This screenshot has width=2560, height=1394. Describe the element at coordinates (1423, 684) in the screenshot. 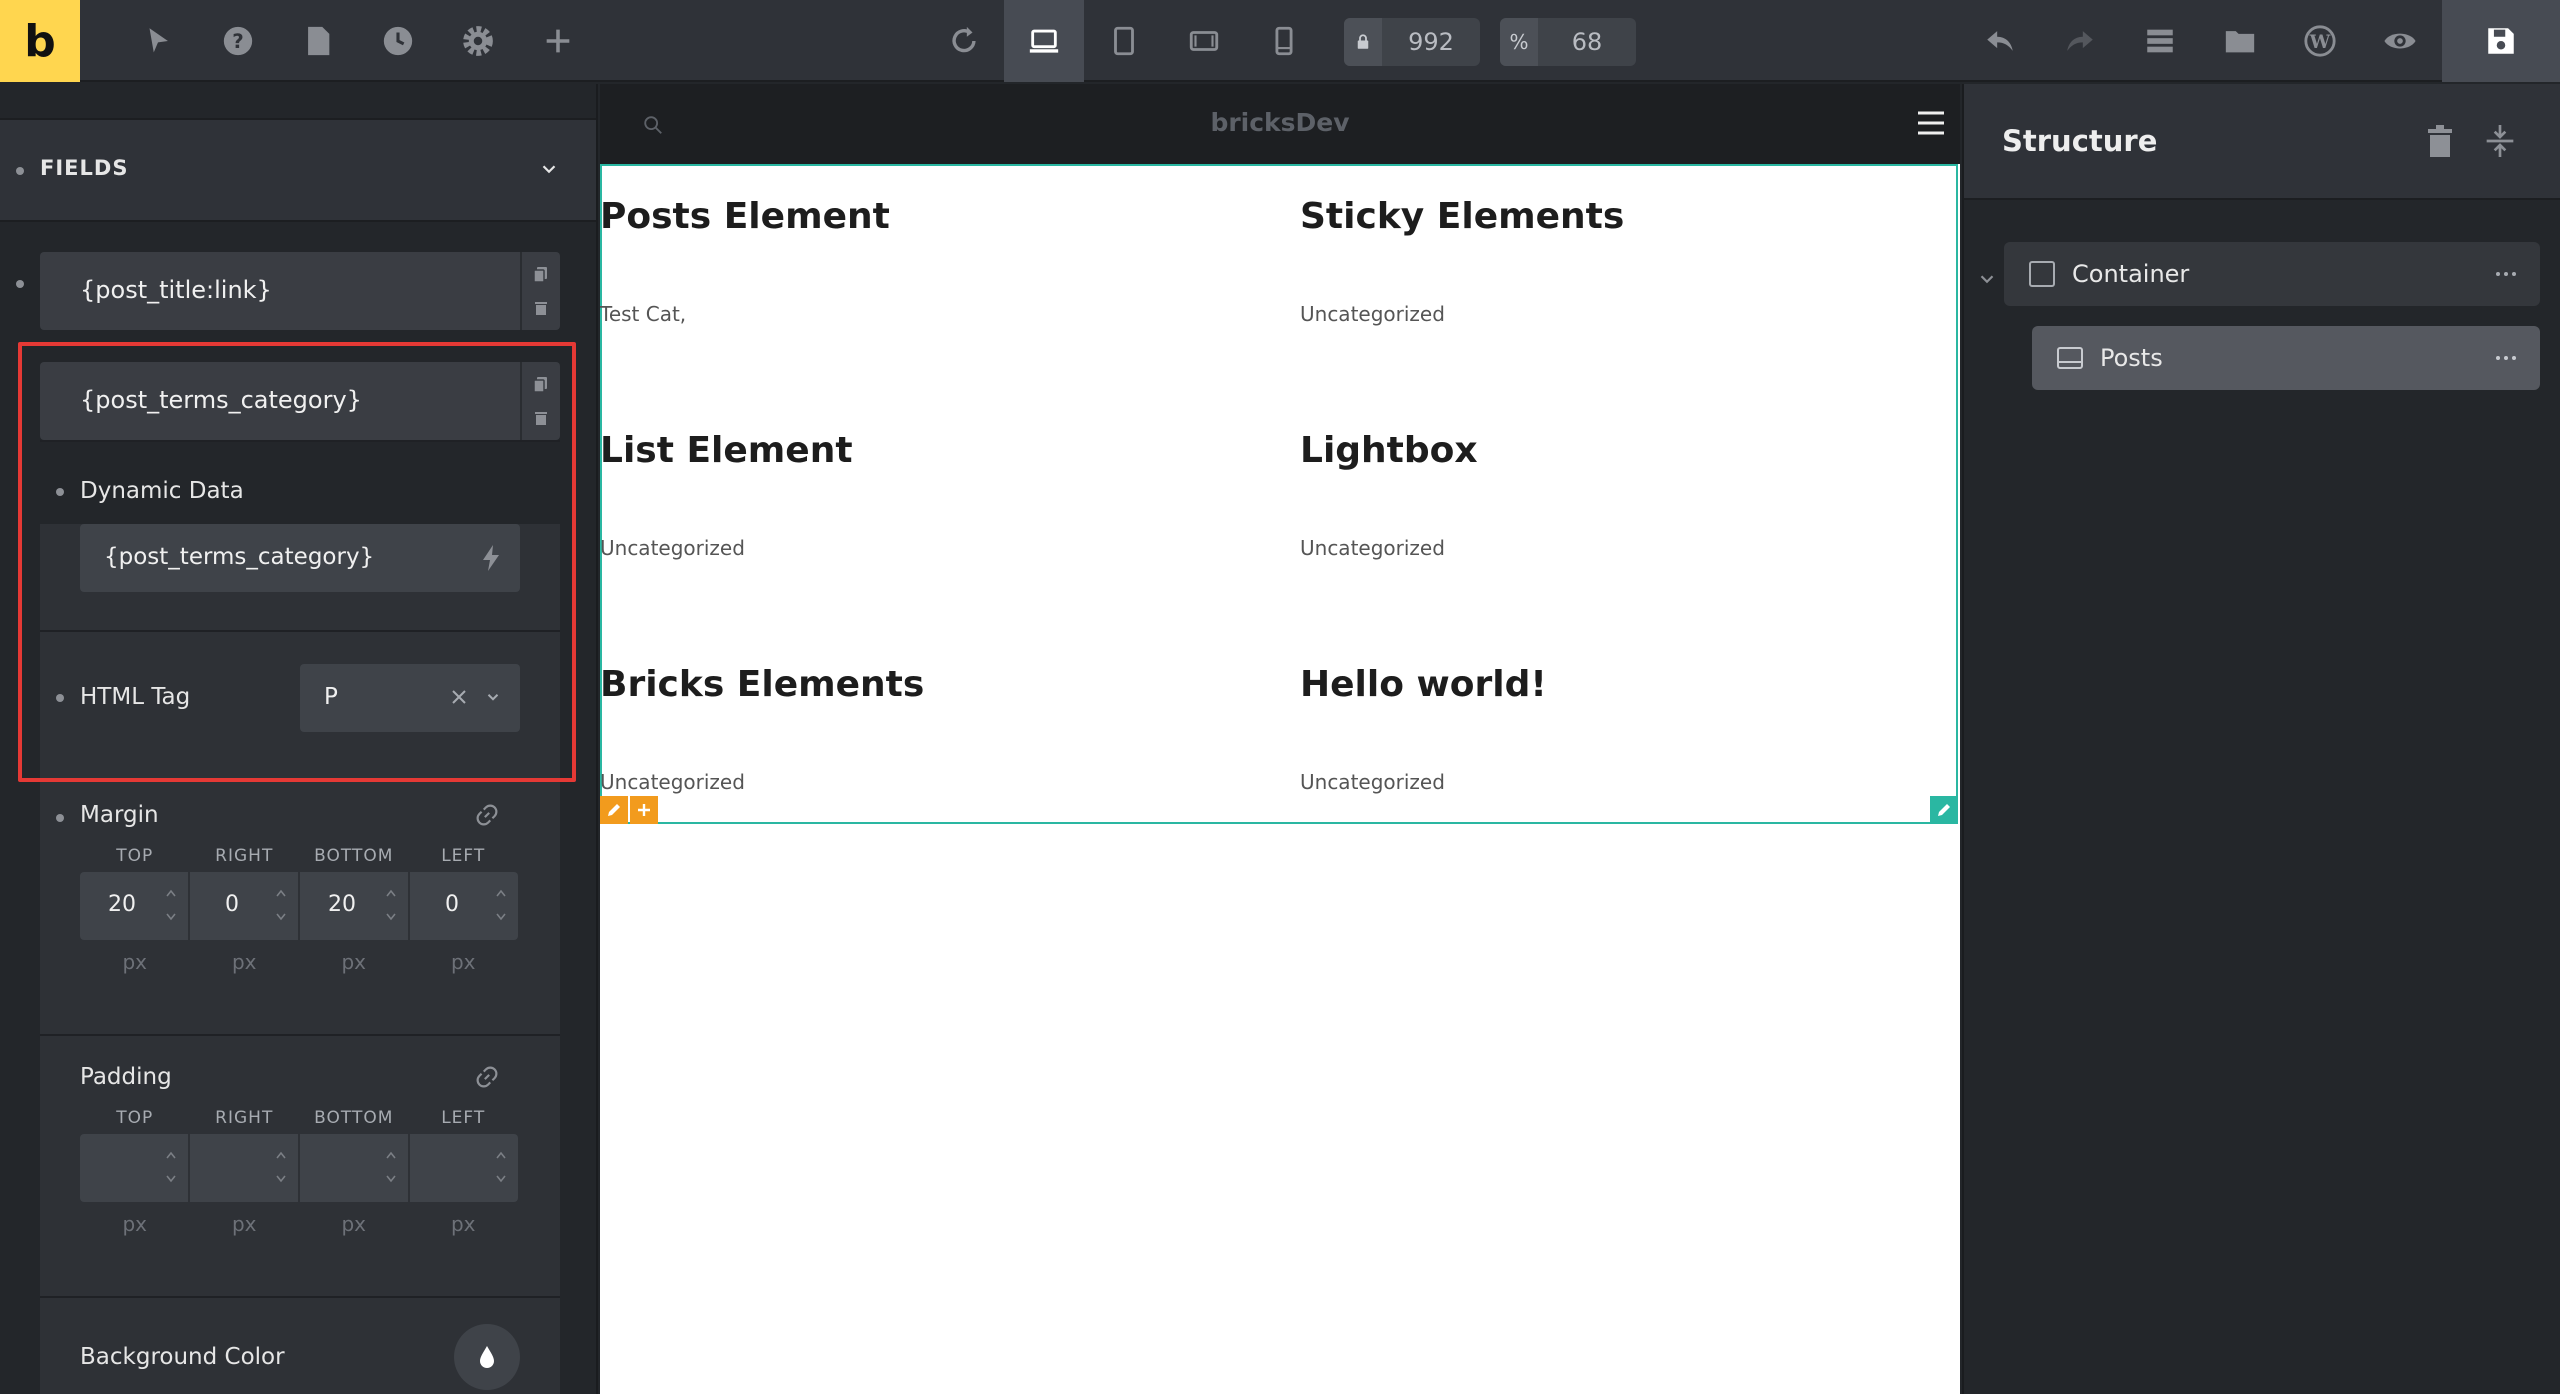

I see `post-title: Hello world!` at that location.